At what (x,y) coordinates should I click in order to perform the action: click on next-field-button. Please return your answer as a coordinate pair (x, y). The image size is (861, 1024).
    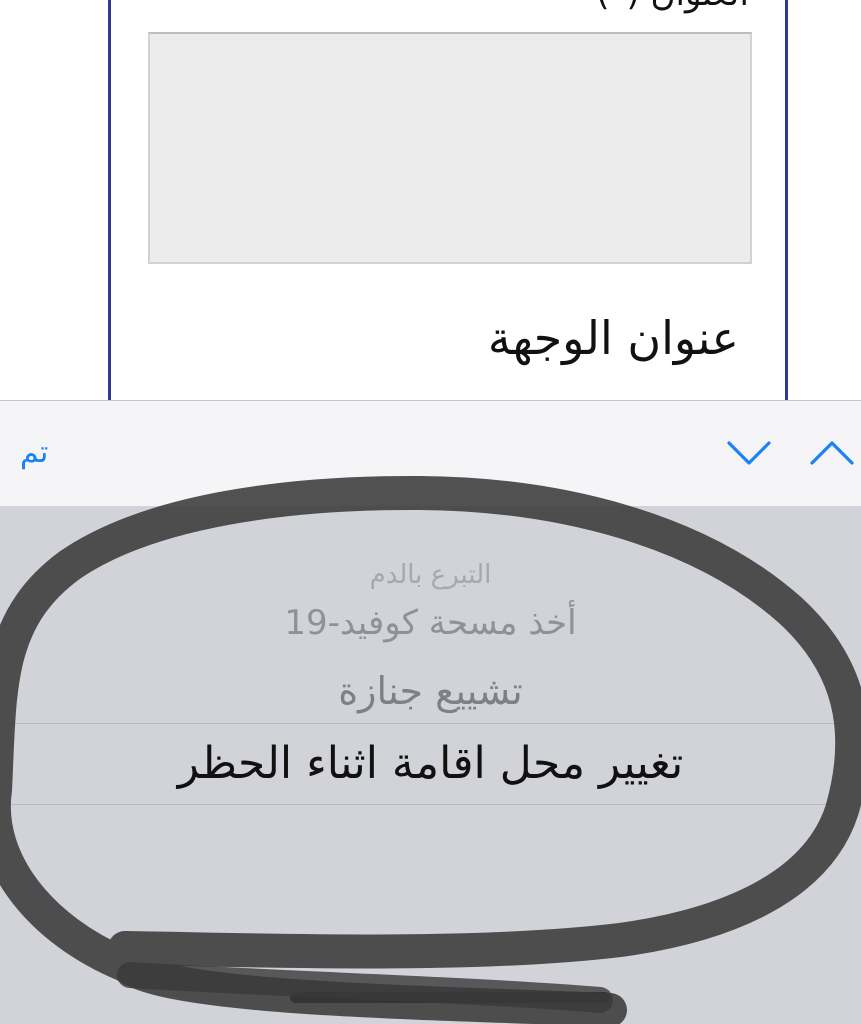
    Looking at the image, I should click on (749, 453).